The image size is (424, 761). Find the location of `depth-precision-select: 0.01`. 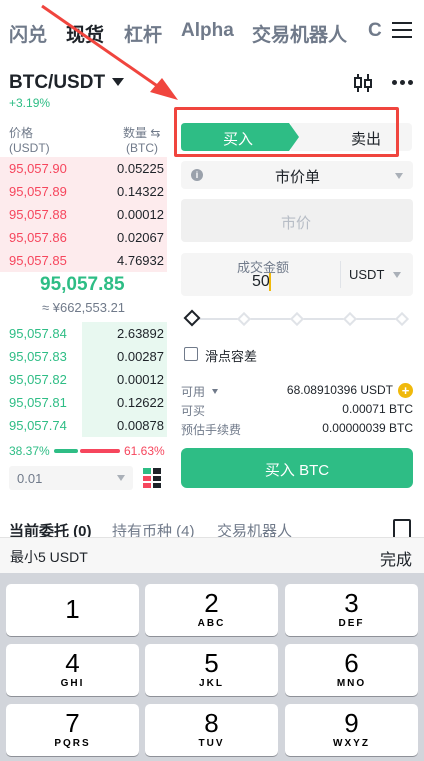

depth-precision-select: 0.01 is located at coordinates (71, 478).